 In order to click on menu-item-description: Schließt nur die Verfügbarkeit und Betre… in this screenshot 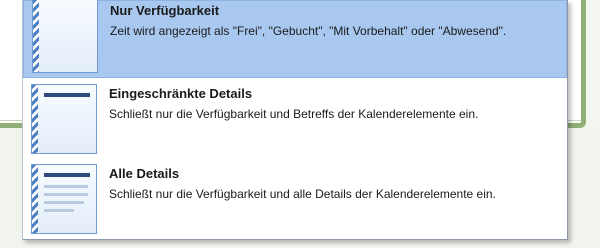, I will do `click(294, 114)`.